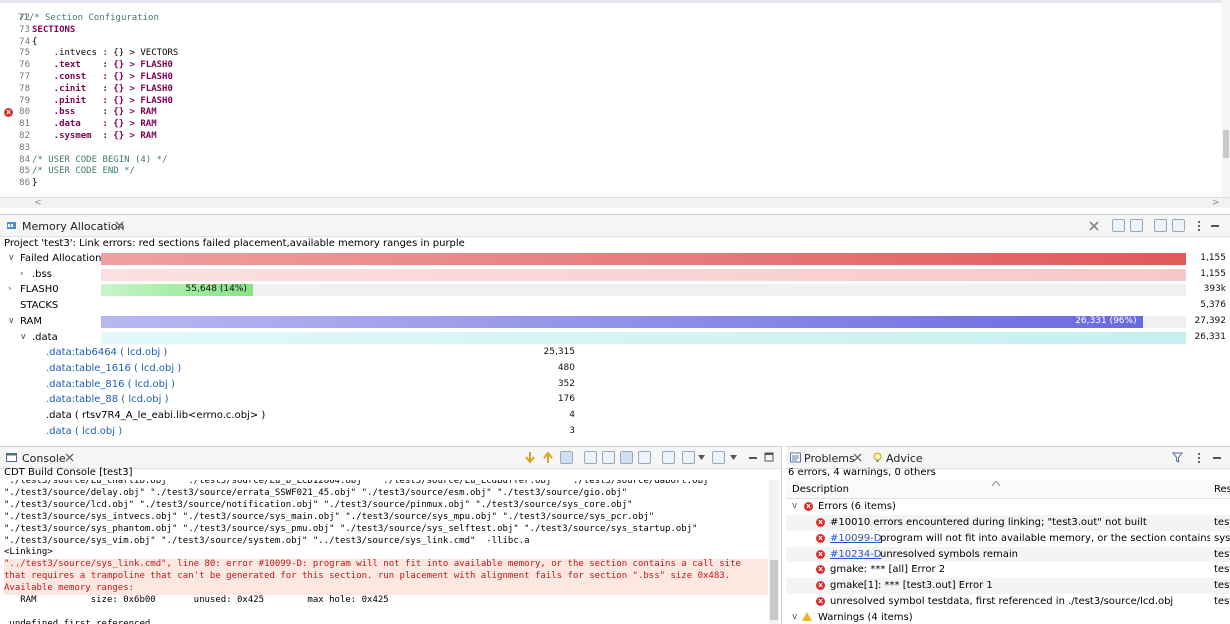 This screenshot has height=624, width=1230. What do you see at coordinates (610, 172) in the screenshot?
I see `editor-line: 85/* USER CODE END */` at bounding box center [610, 172].